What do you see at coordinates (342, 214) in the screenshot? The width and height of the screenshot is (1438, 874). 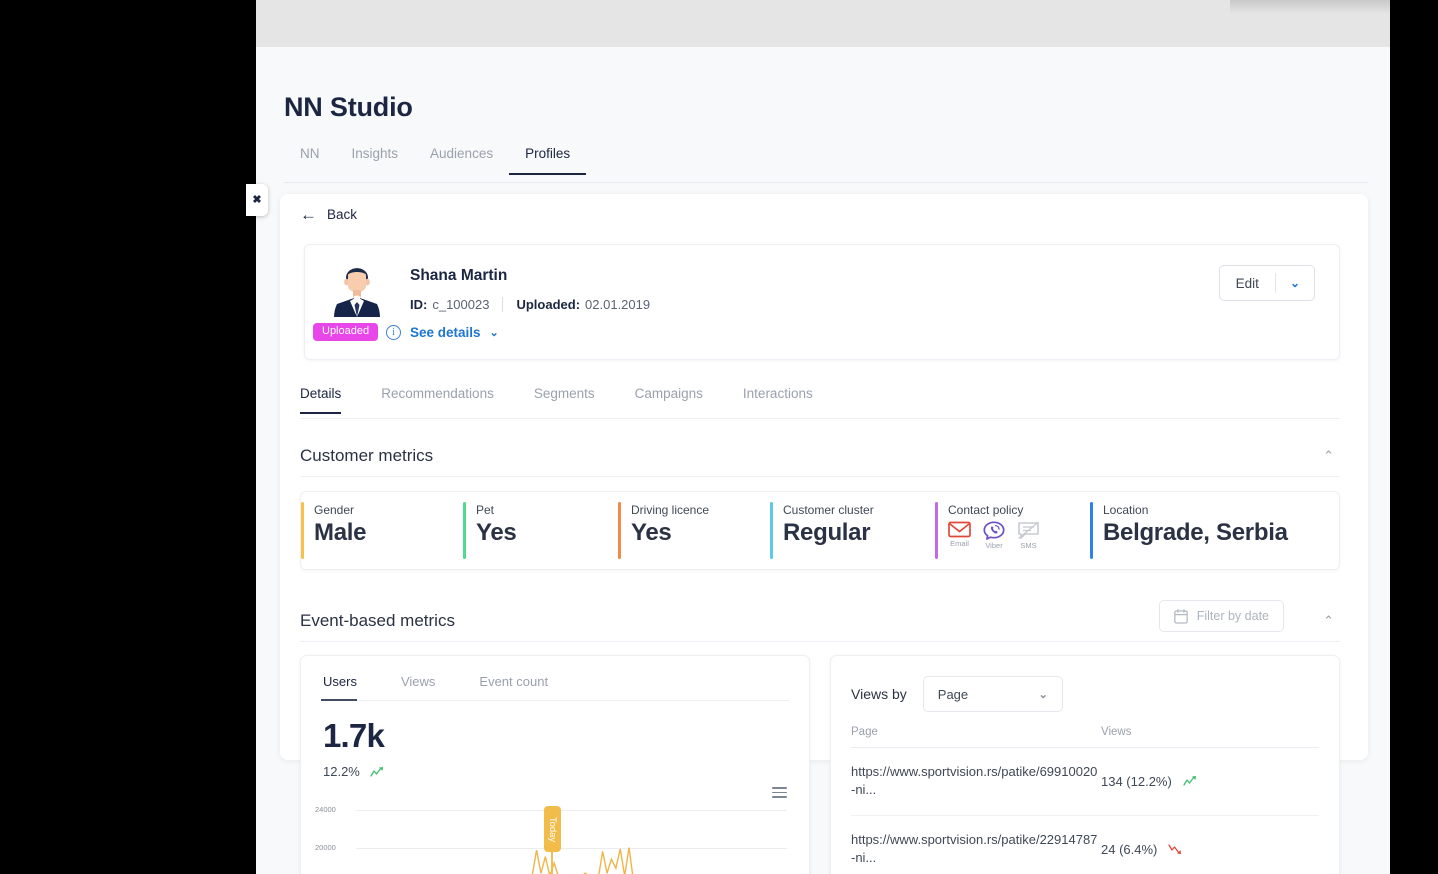 I see `back-label: Back` at bounding box center [342, 214].